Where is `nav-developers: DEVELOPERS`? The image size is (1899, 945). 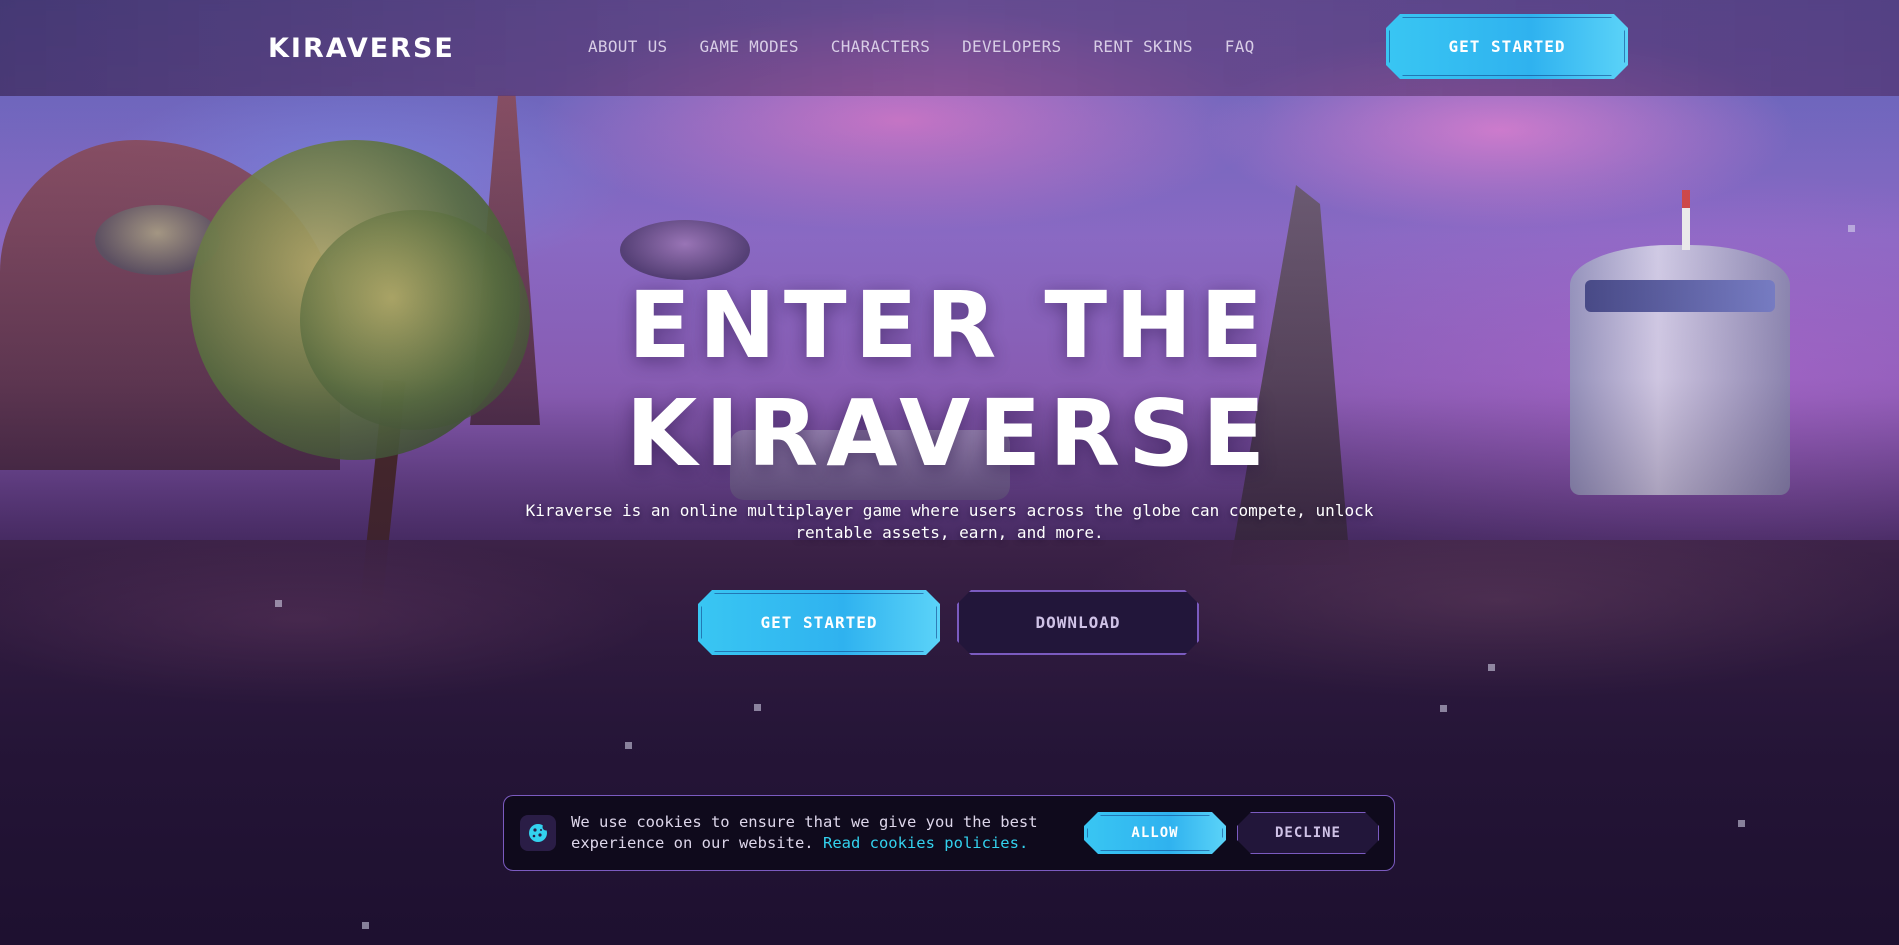
nav-developers: DEVELOPERS is located at coordinates (1011, 46).